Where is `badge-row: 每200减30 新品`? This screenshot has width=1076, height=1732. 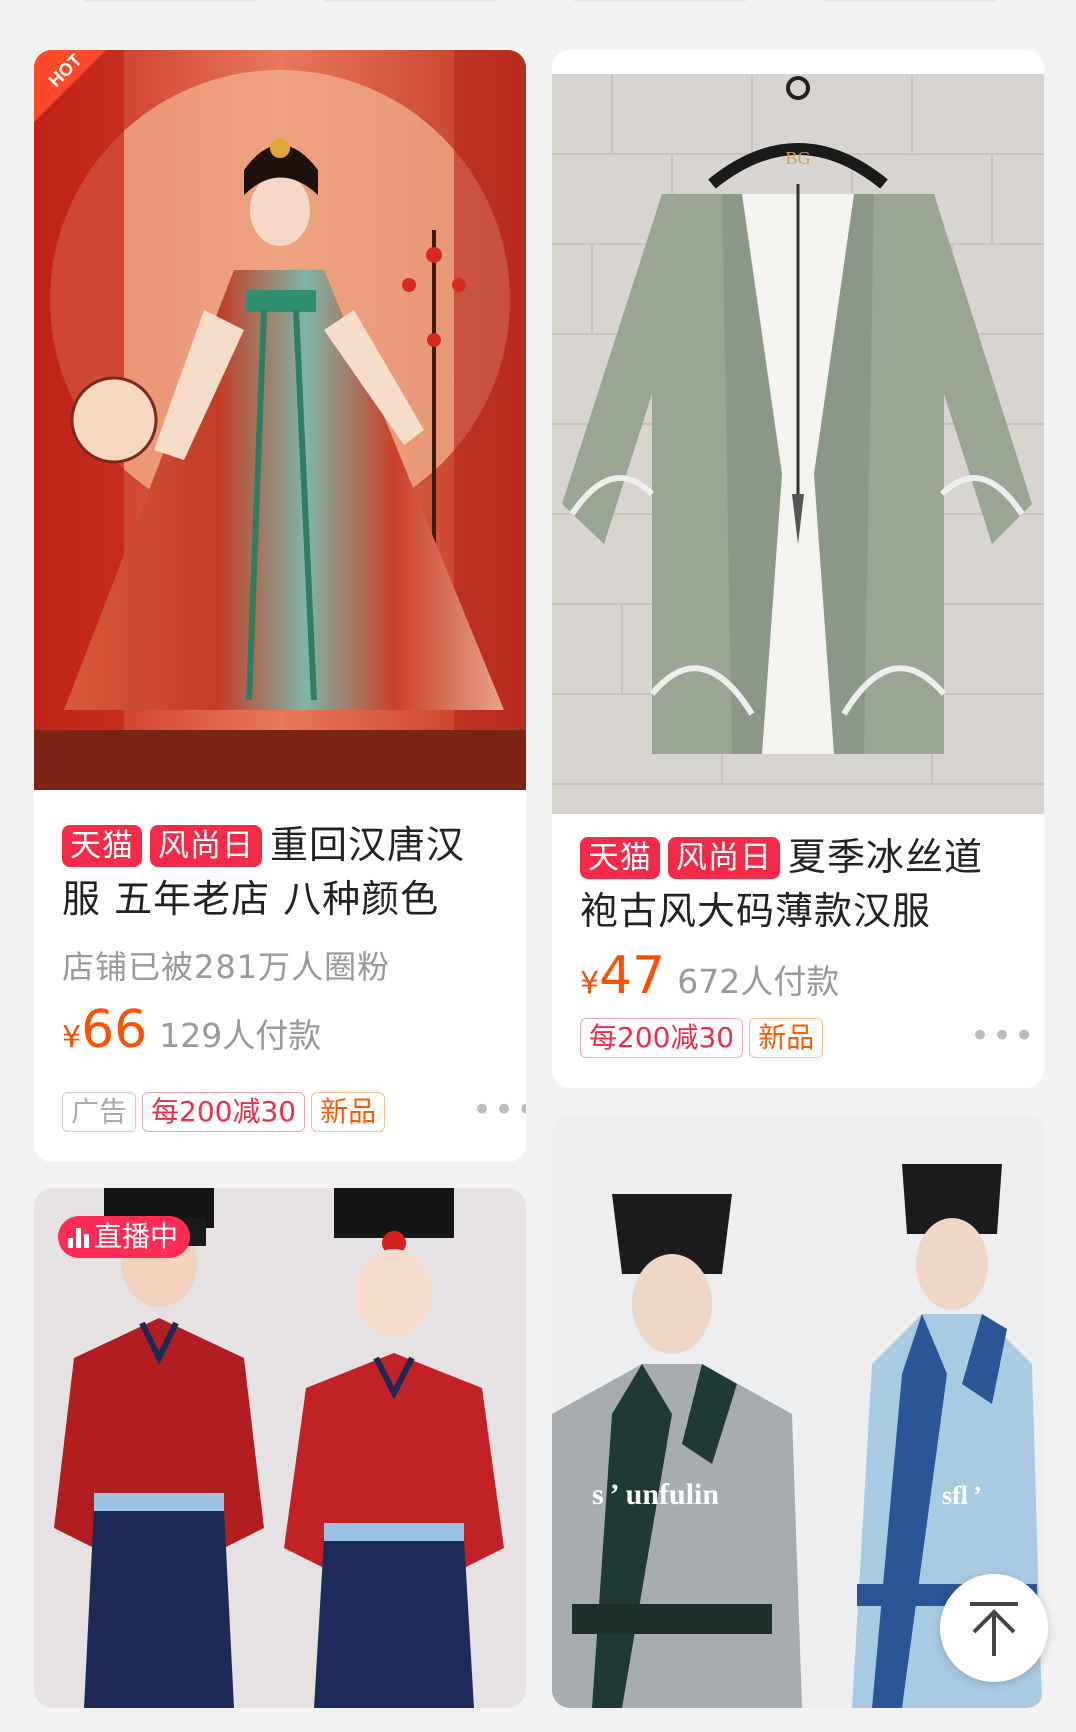 badge-row: 每200减30 新品 is located at coordinates (704, 1038).